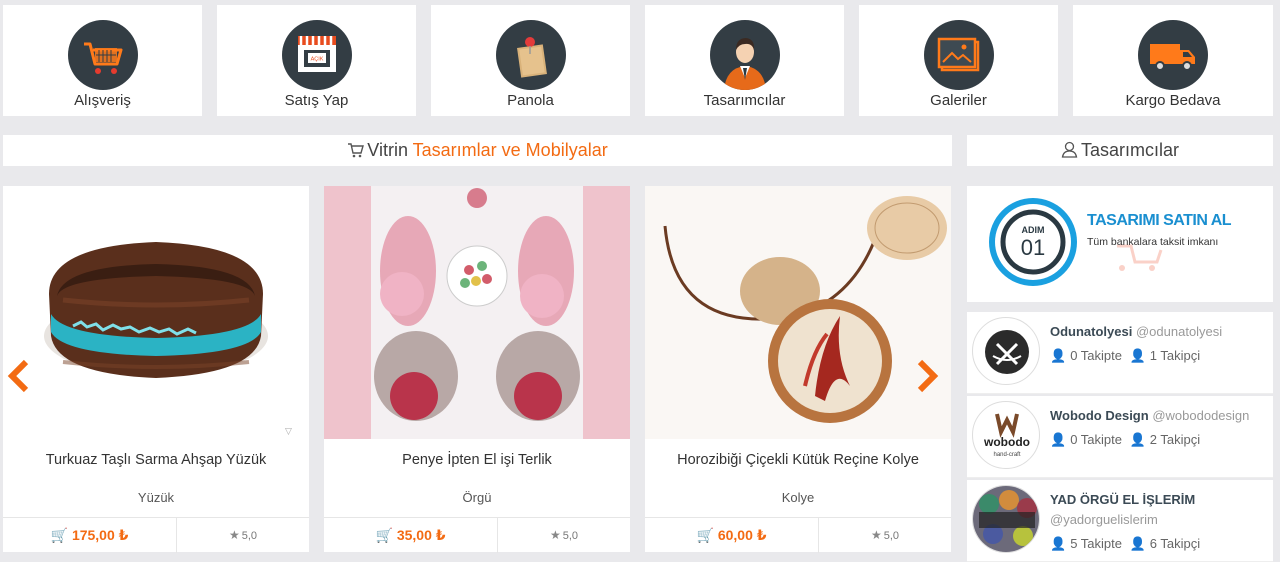 The height and width of the screenshot is (562, 1280). Describe the element at coordinates (744, 55) in the screenshot. I see `designer-person-icon` at that location.